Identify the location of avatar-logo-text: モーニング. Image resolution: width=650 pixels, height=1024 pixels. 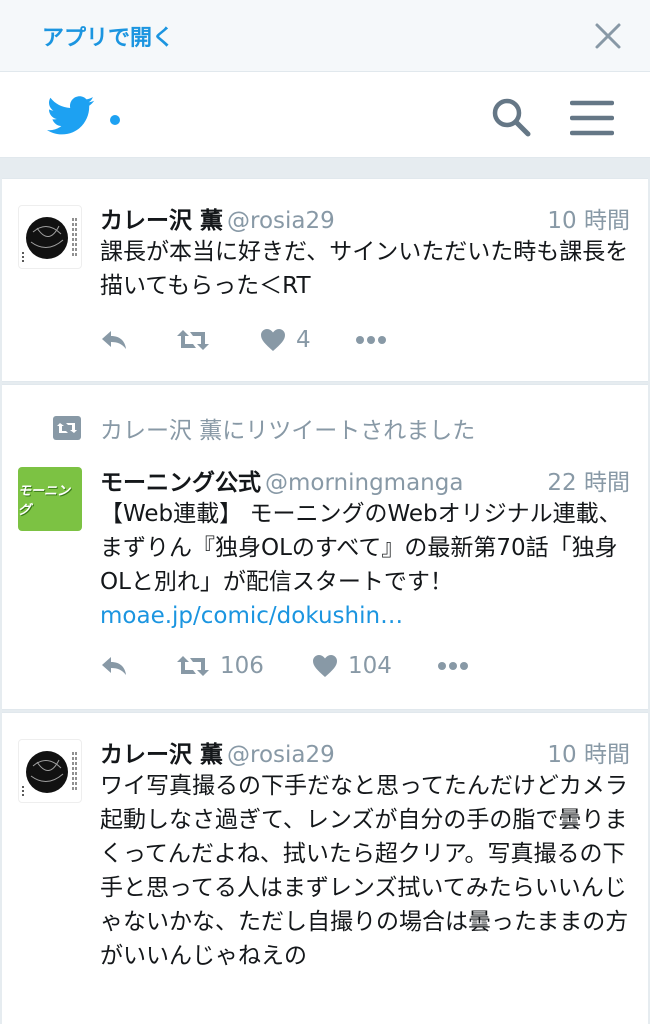
(44, 501).